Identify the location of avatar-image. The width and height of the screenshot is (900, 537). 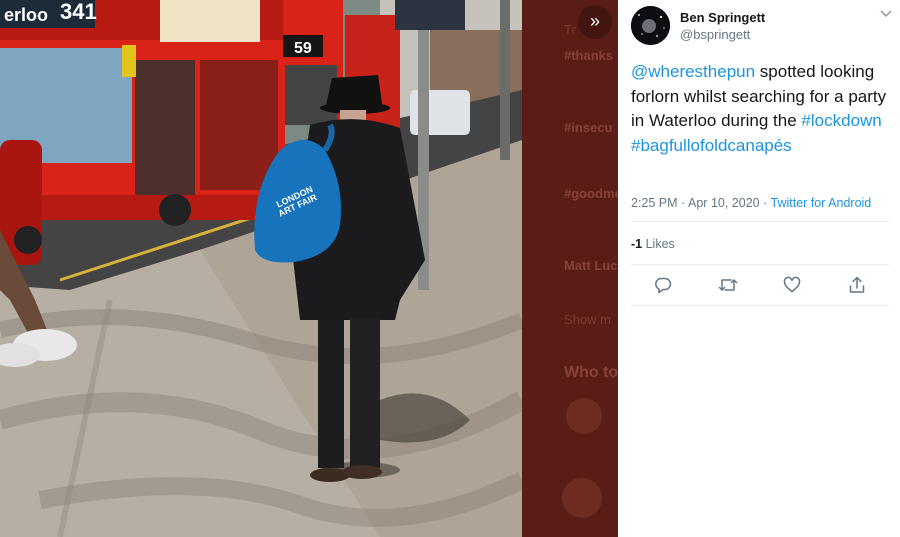
(650, 25).